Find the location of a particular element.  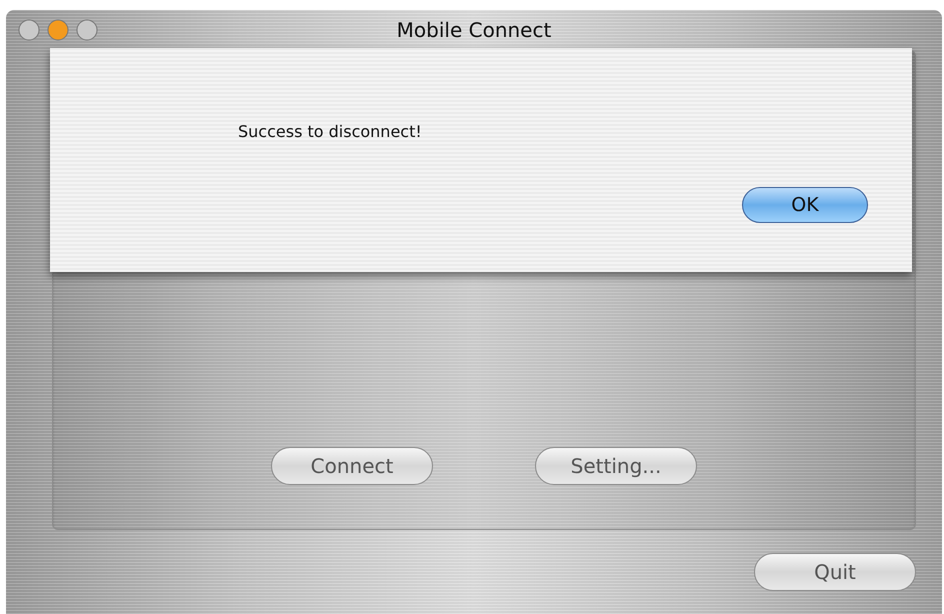

ok-button: OK is located at coordinates (805, 205).